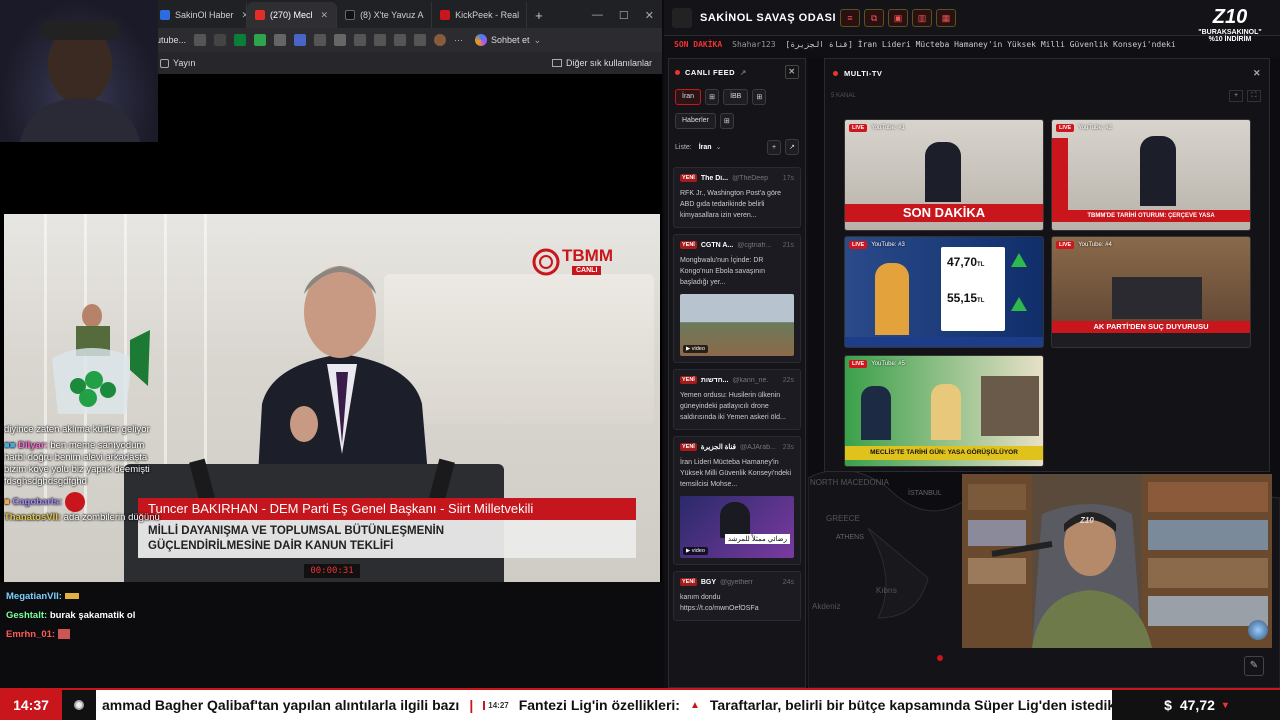  Describe the element at coordinates (922, 17) in the screenshot. I see `chart-button: ▥` at that location.